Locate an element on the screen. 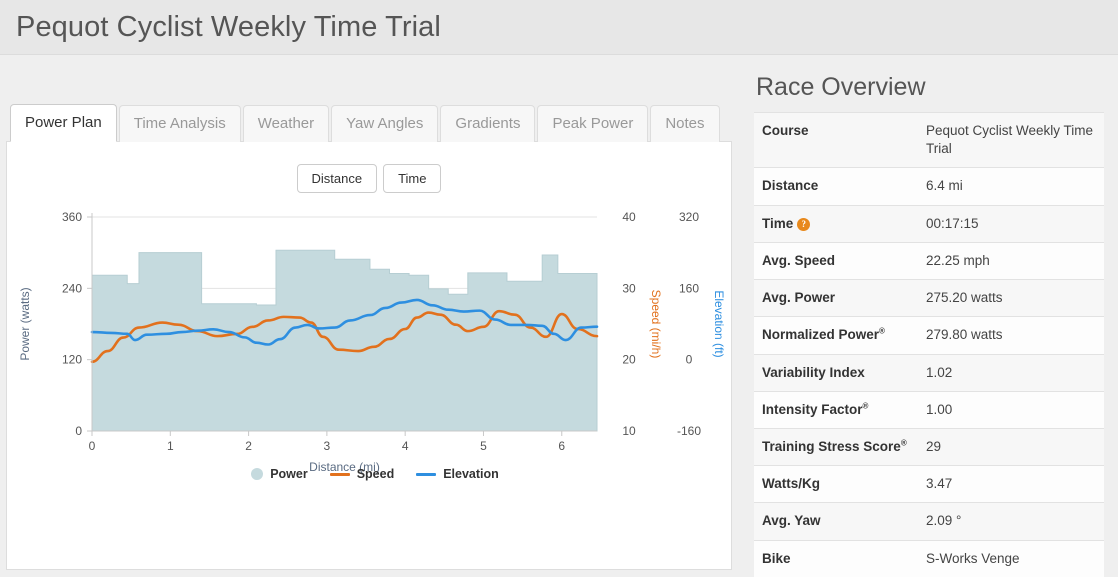  overview-key-label: Time is located at coordinates (778, 223).